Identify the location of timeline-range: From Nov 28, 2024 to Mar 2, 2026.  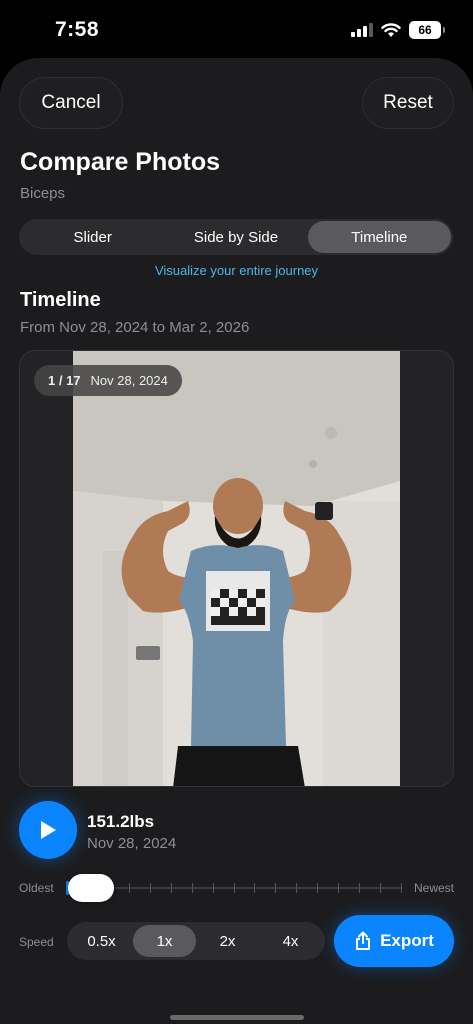
(135, 327).